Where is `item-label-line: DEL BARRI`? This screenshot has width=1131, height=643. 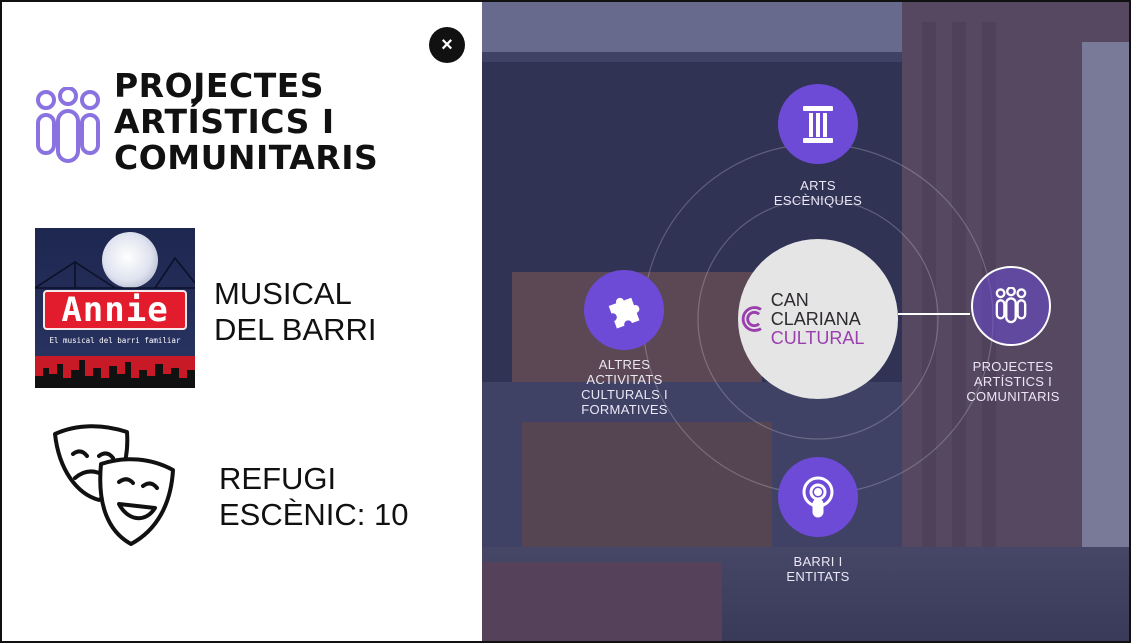 item-label-line: DEL BARRI is located at coordinates (295, 329).